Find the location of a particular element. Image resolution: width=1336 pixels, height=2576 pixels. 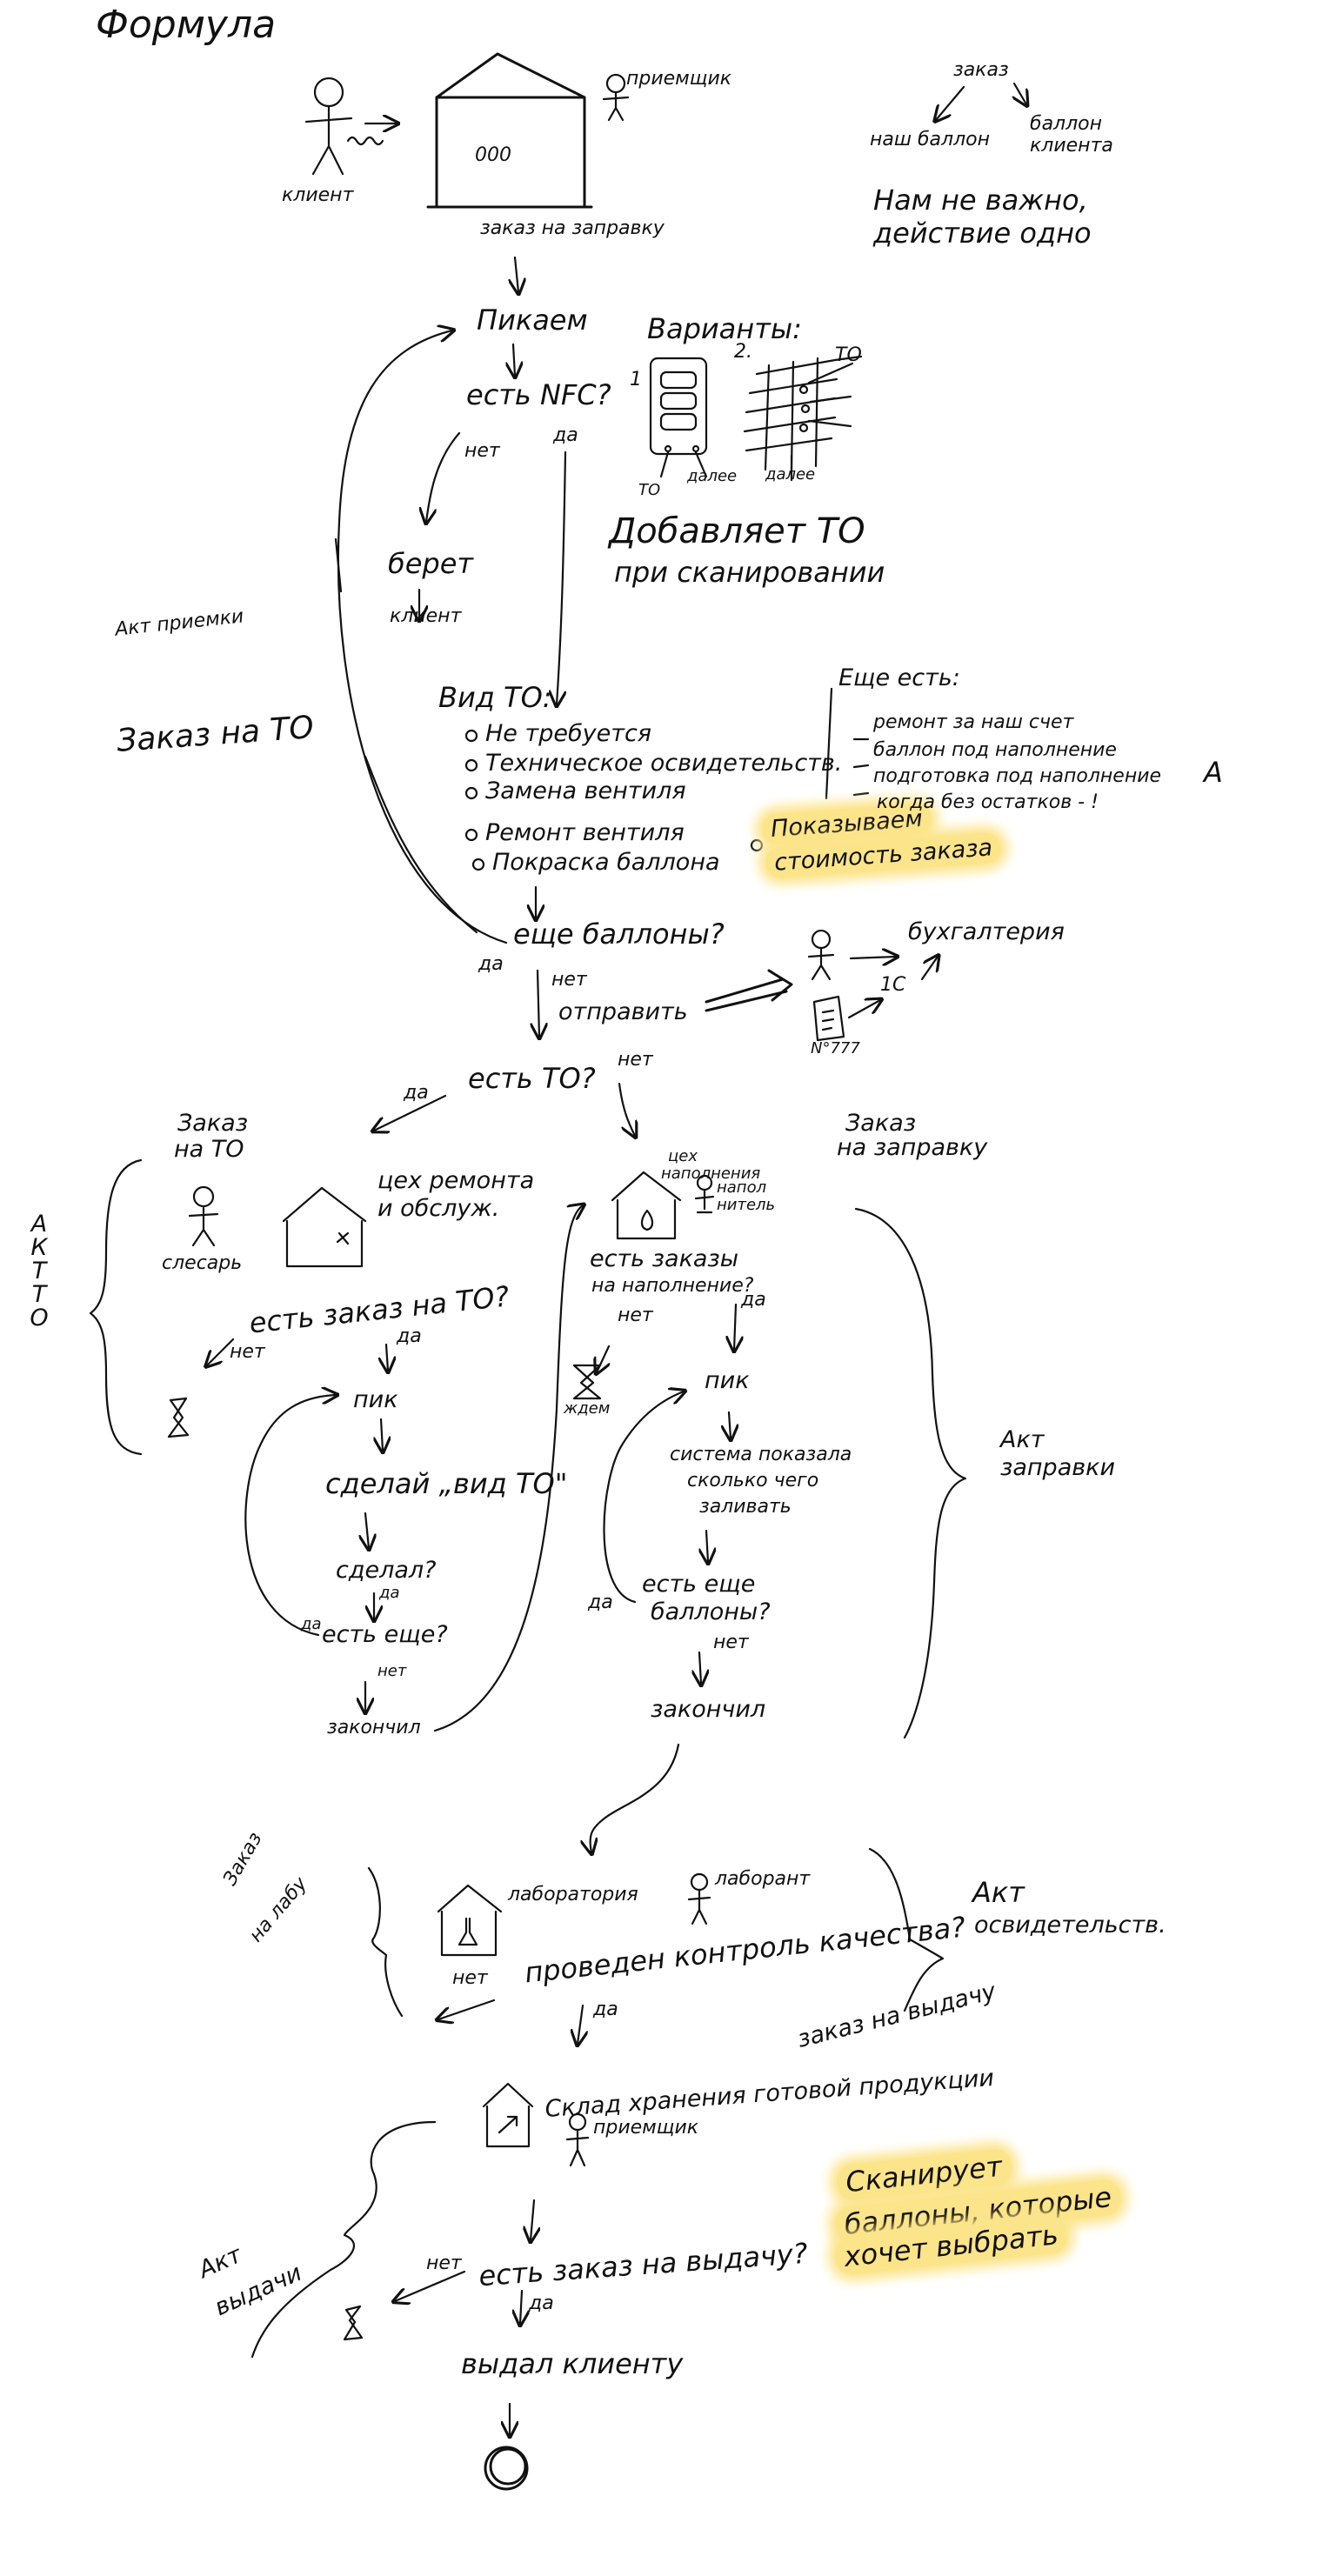

receiver-figure-icon is located at coordinates (616, 97).